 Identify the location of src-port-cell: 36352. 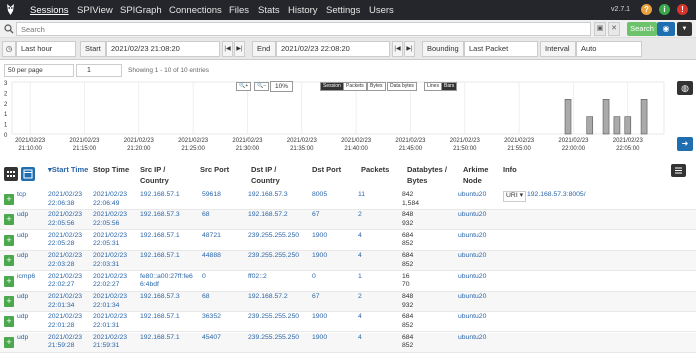
(211, 317).